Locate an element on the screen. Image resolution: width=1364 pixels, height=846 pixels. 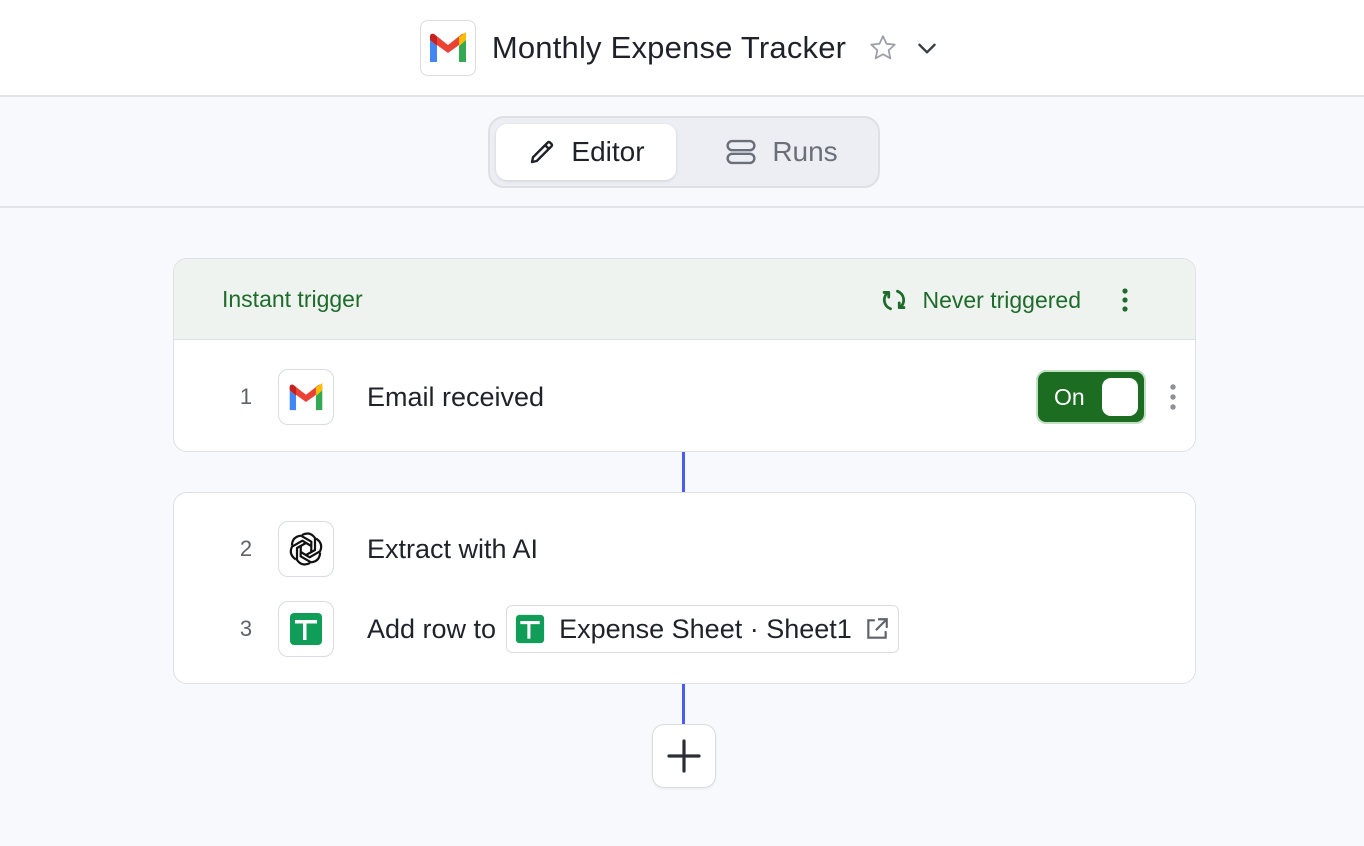
openai-icon is located at coordinates (306, 549).